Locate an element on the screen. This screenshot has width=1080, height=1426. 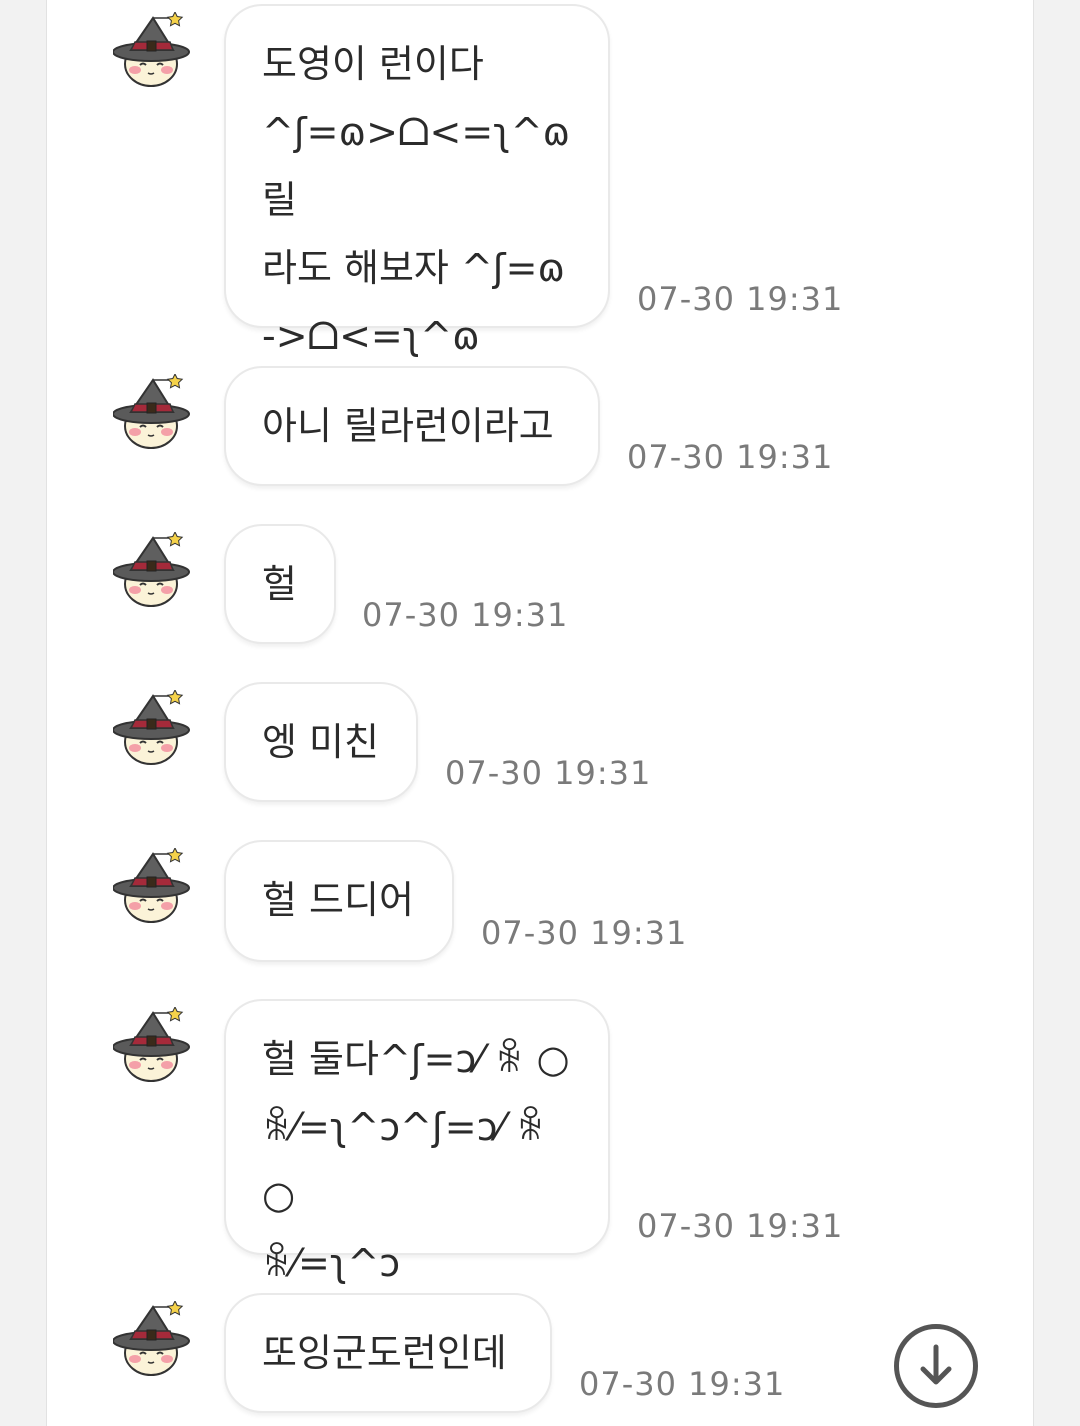
message-bubble: 헐 is located at coordinates (280, 584).